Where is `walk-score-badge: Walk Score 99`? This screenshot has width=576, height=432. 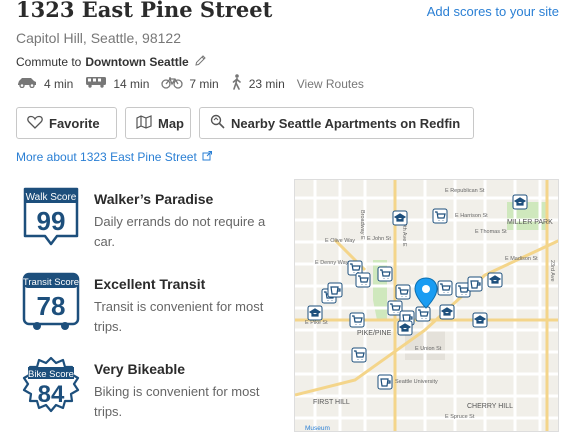
walk-score-badge: Walk Score 99 is located at coordinates (51, 219).